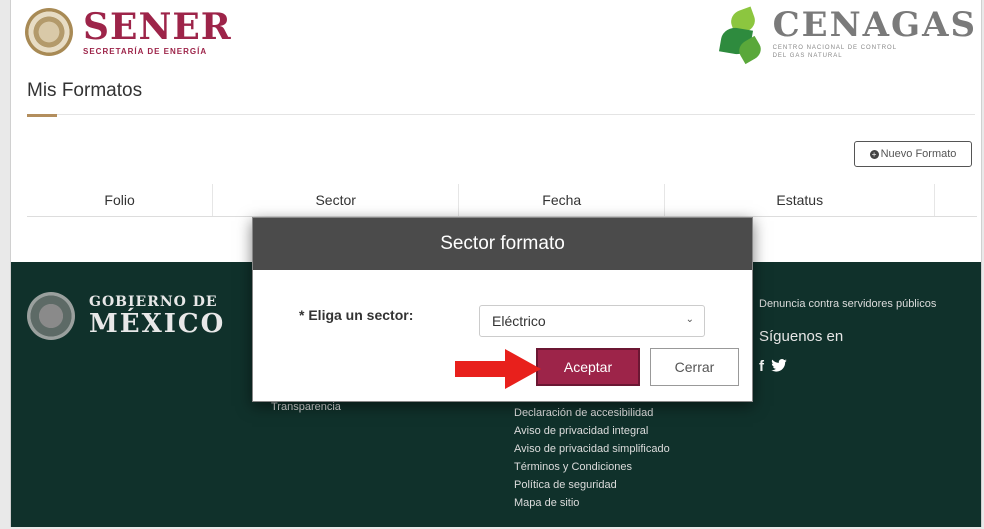  Describe the element at coordinates (583, 413) in the screenshot. I see `footer-link-accesibilidad: Declaración de accesibilidad` at that location.